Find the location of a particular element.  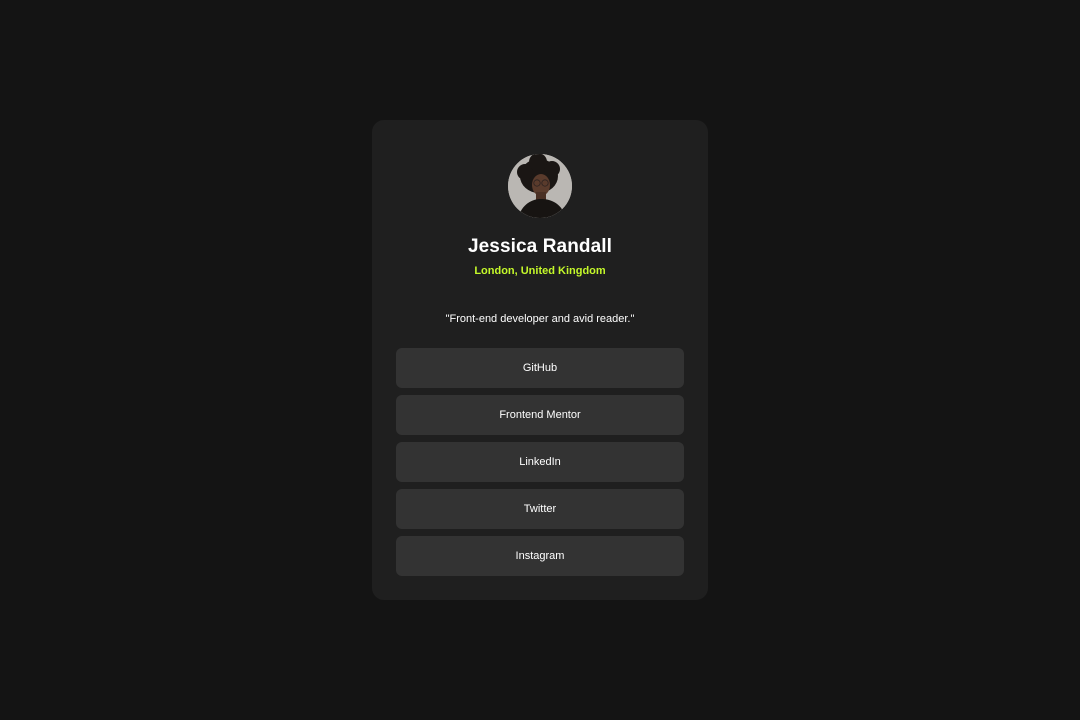

profile-name: Jessica Randall is located at coordinates (540, 246).